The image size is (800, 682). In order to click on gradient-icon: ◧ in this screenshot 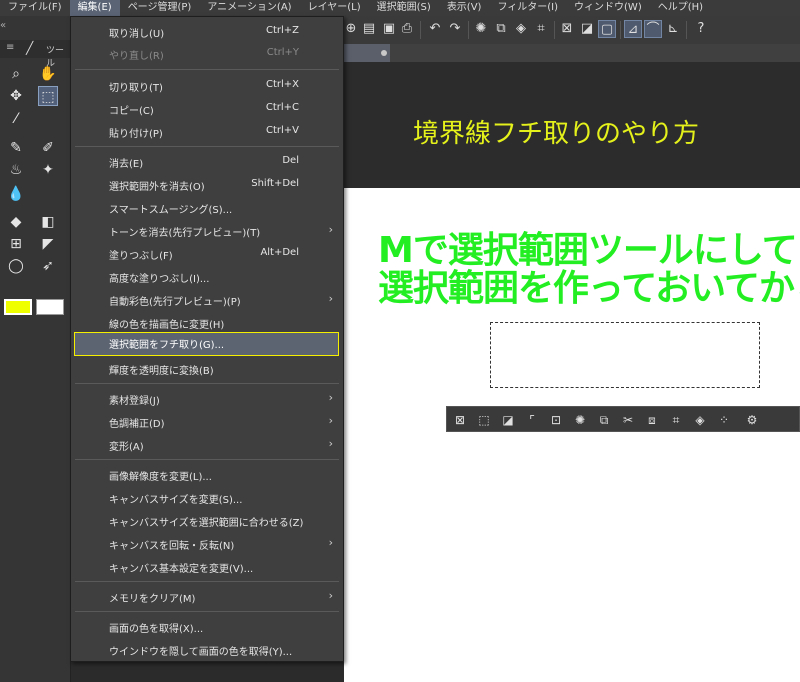, I will do `click(48, 222)`.